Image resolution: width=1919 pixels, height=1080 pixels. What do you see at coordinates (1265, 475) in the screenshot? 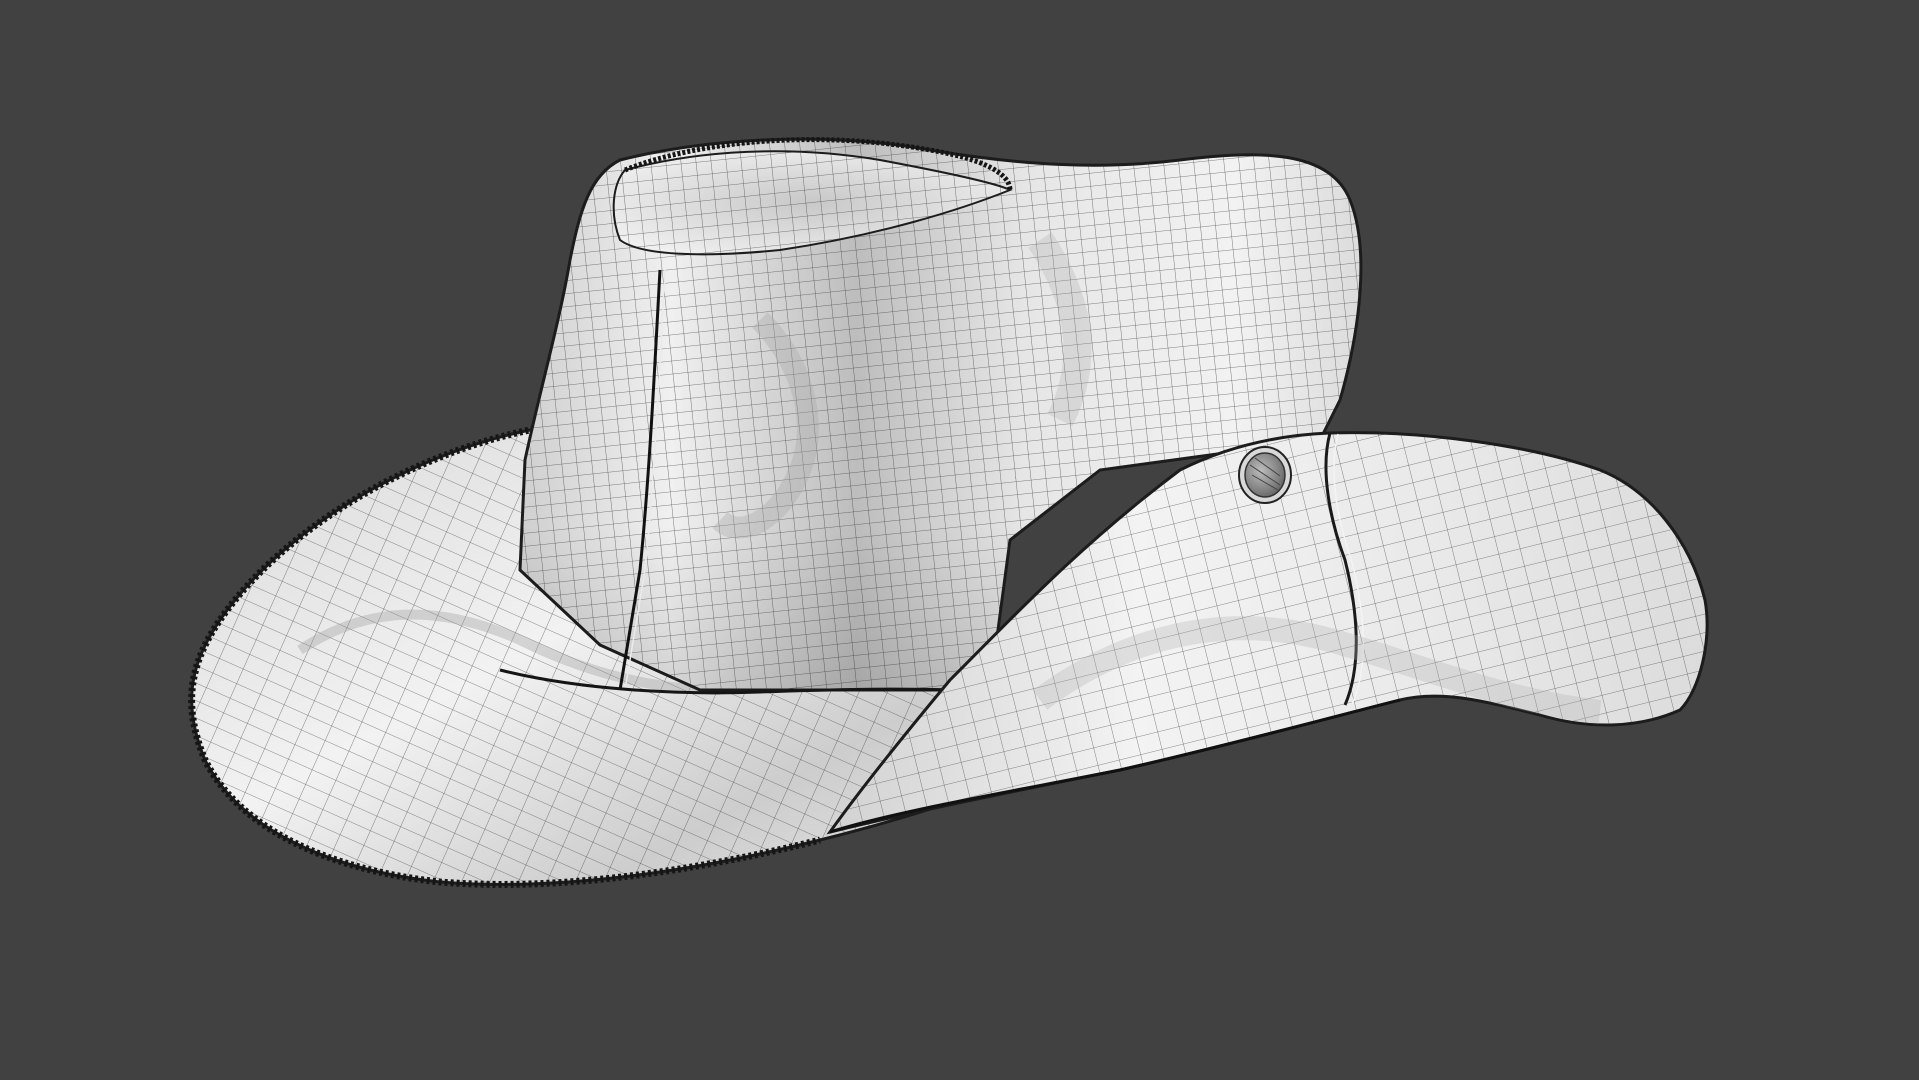
I see `snap-button` at bounding box center [1265, 475].